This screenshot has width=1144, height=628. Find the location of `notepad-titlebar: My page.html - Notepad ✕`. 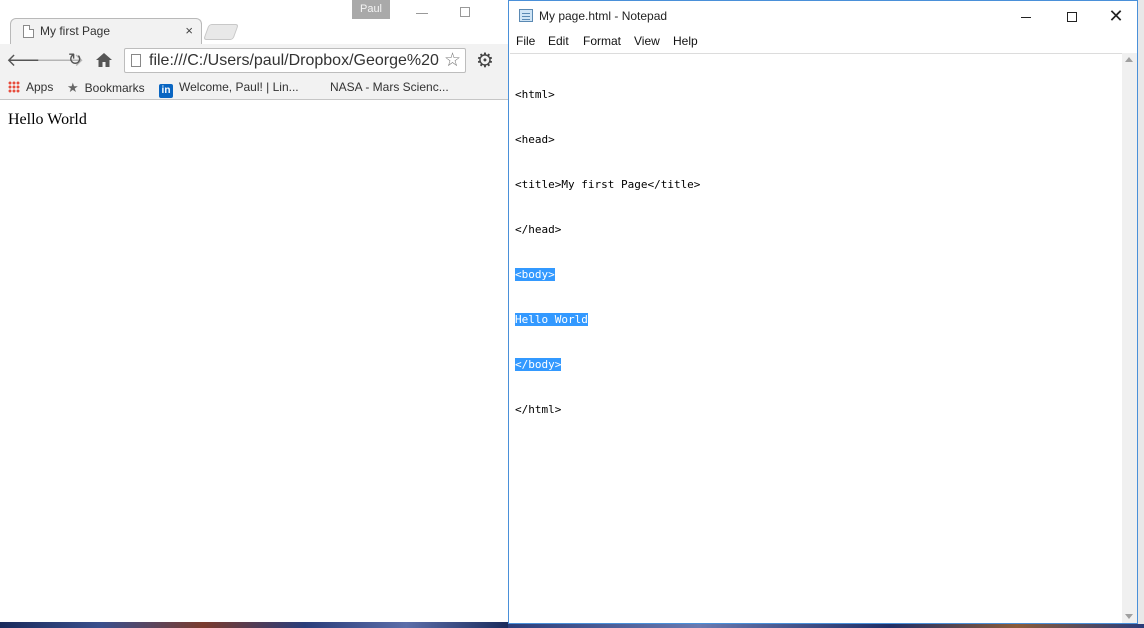

notepad-titlebar: My page.html - Notepad ✕ is located at coordinates (823, 16).